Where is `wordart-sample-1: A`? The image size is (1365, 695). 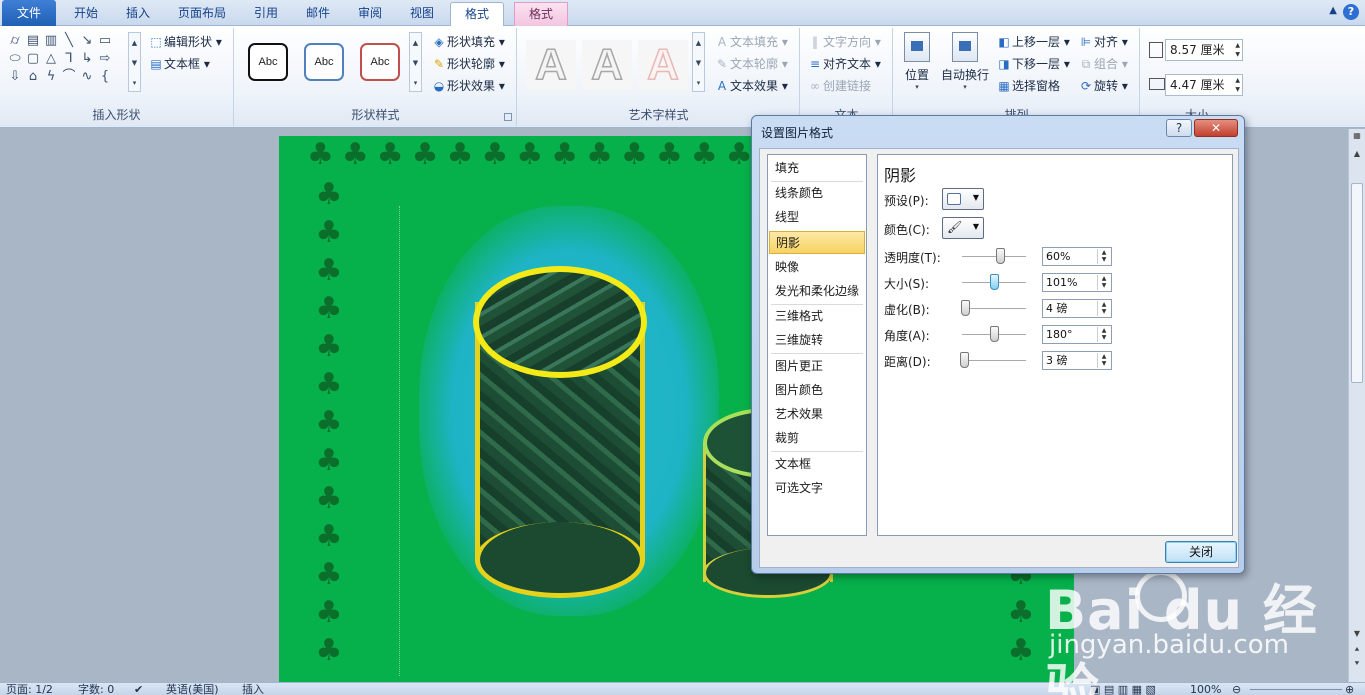
wordart-sample-1: A is located at coordinates (551, 64).